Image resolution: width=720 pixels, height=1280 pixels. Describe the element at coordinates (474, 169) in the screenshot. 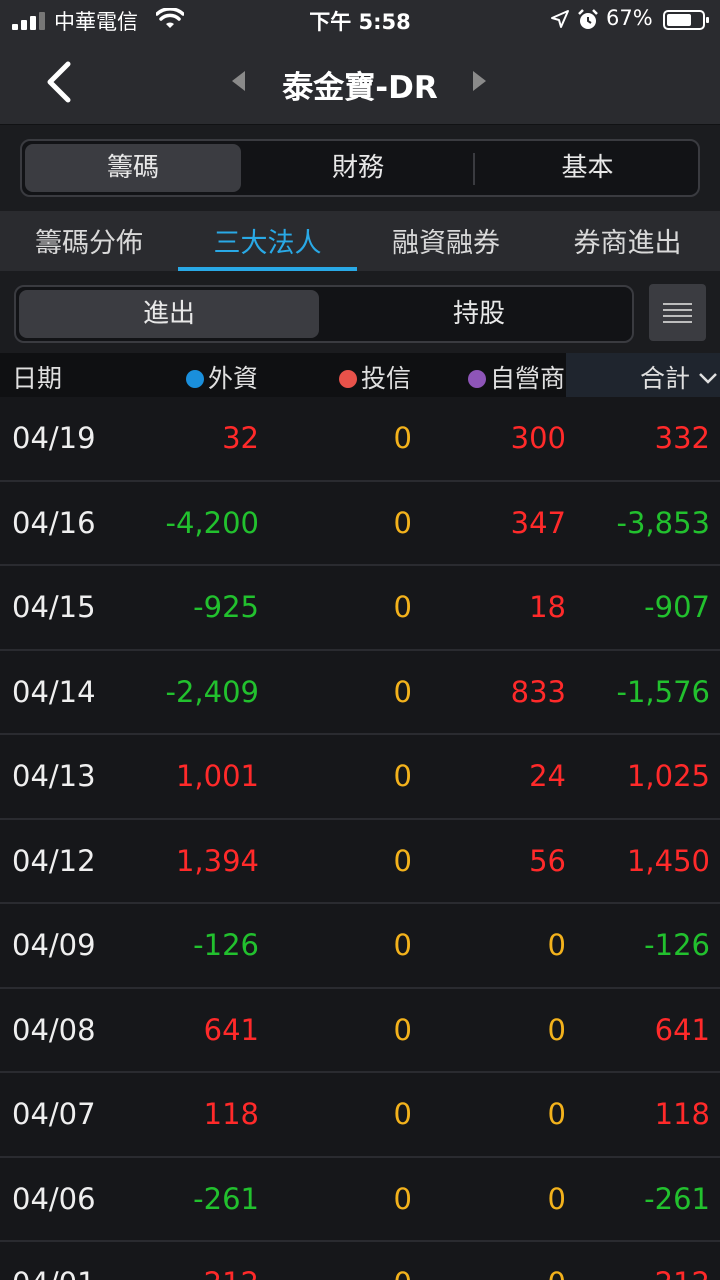

I see `segment-separator` at that location.